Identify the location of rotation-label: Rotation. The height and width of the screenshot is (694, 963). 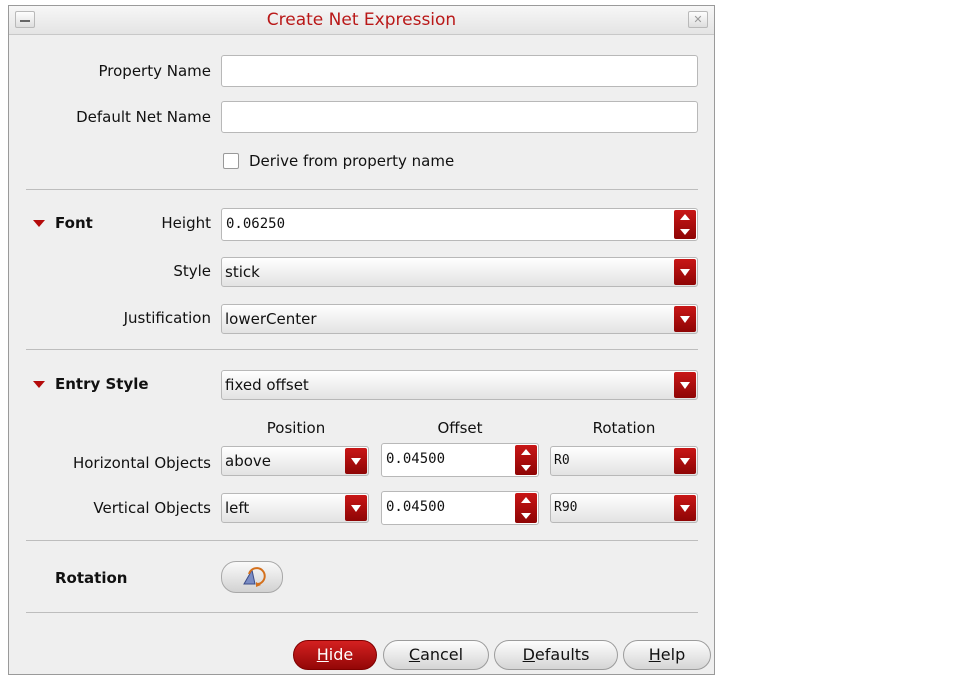
(91, 578).